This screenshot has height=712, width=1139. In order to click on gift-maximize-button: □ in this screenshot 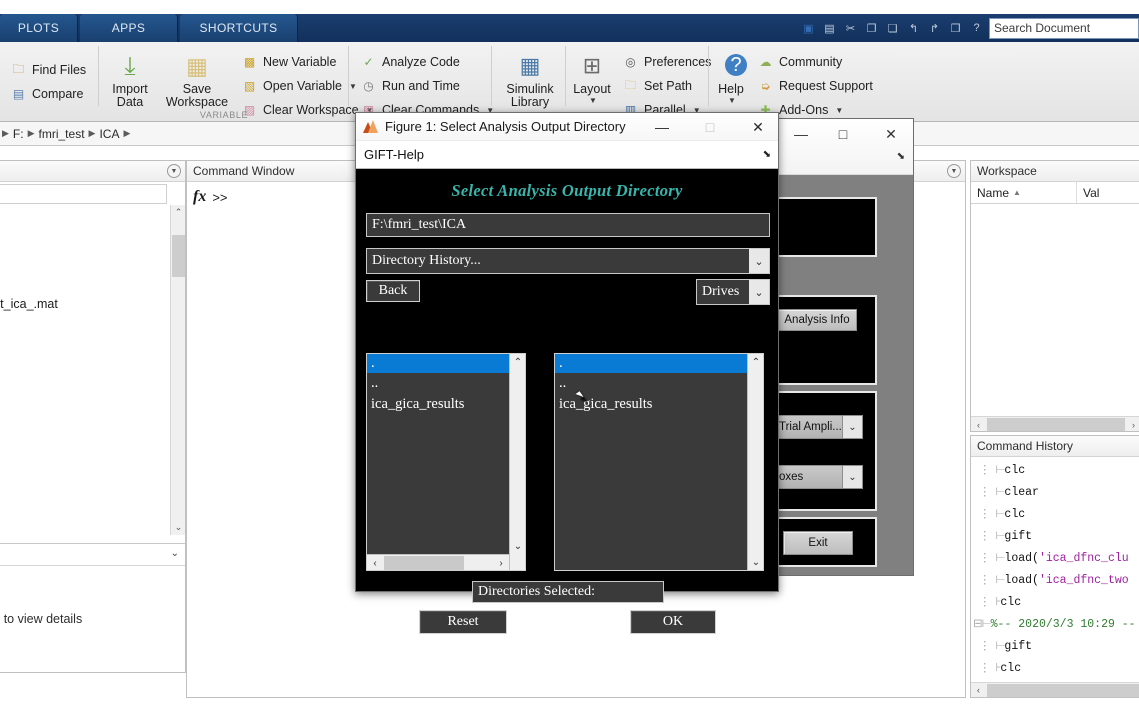, I will do `click(843, 134)`.